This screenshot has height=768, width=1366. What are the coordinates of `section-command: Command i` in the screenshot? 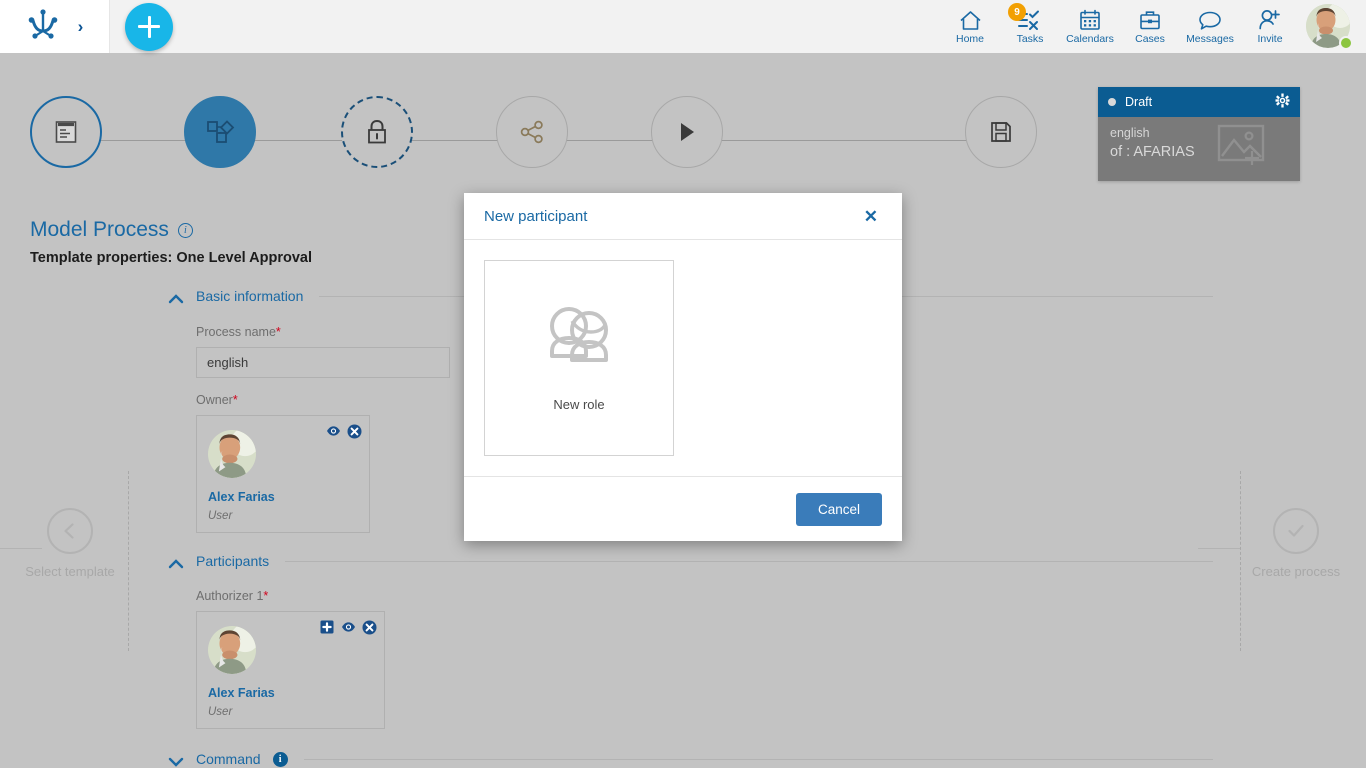 It's located at (690, 759).